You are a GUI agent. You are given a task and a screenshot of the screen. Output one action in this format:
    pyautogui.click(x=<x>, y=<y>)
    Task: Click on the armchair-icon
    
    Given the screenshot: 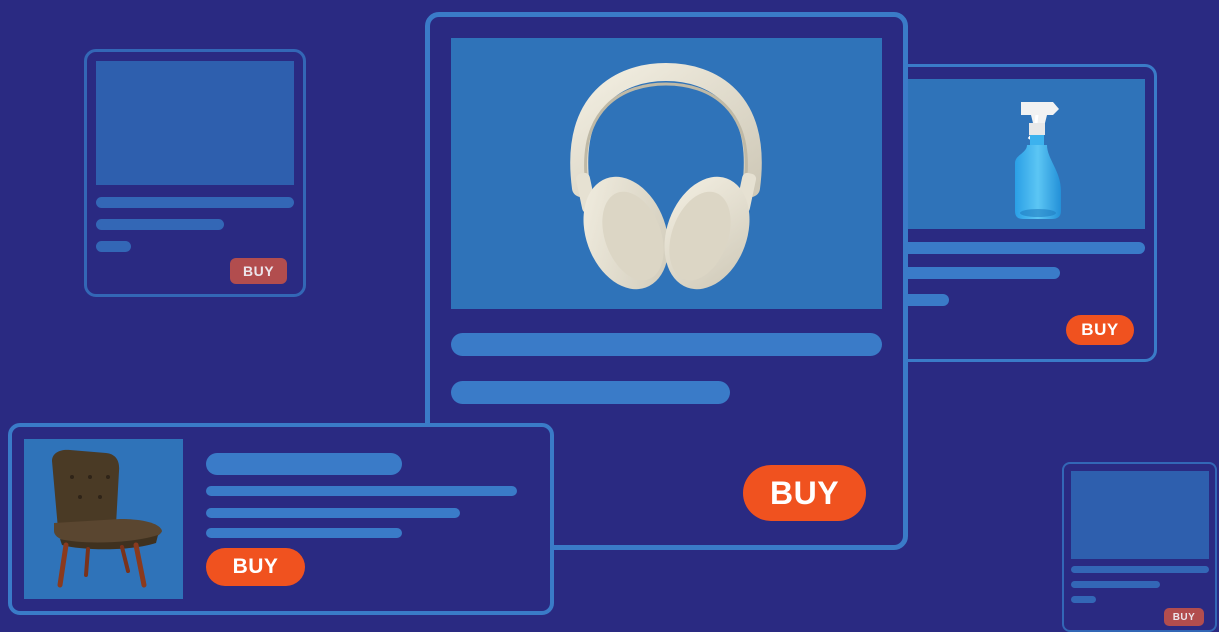 What is the action you would take?
    pyautogui.click(x=107, y=518)
    